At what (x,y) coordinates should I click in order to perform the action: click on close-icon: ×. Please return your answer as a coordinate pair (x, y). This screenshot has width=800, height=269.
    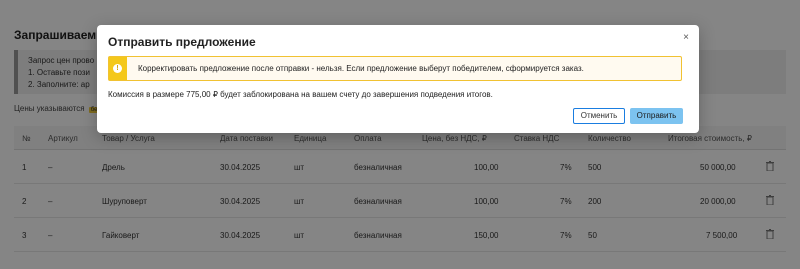
    Looking at the image, I should click on (686, 38).